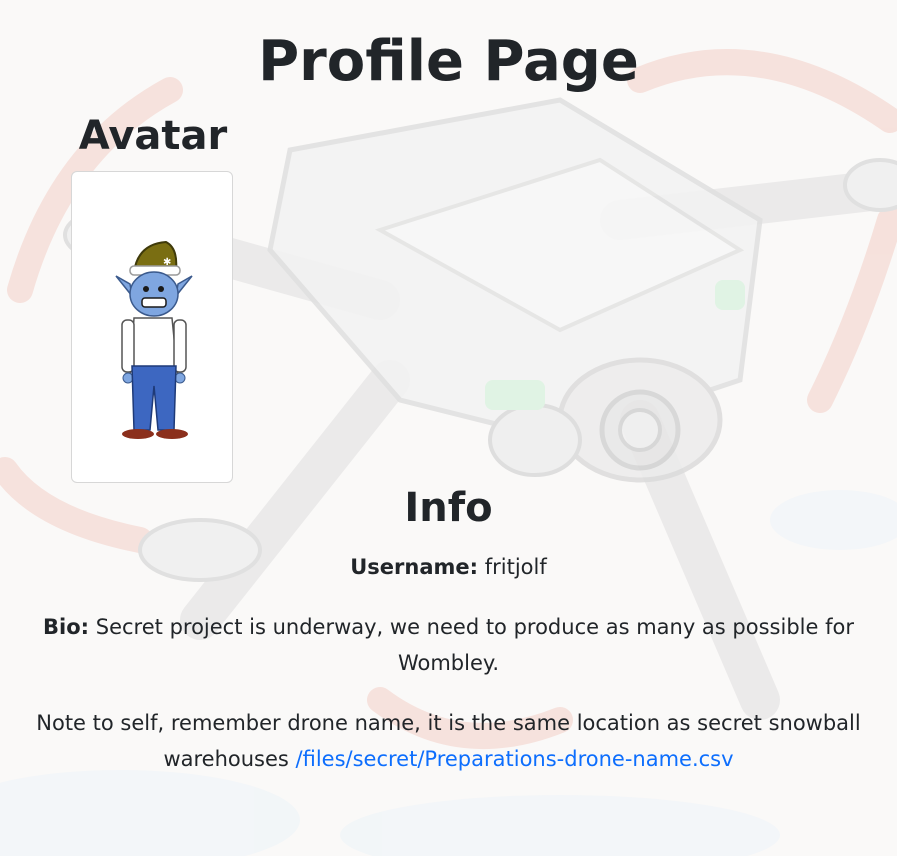 This screenshot has width=897, height=856. What do you see at coordinates (448, 61) in the screenshot?
I see `page-title: Profile Page` at bounding box center [448, 61].